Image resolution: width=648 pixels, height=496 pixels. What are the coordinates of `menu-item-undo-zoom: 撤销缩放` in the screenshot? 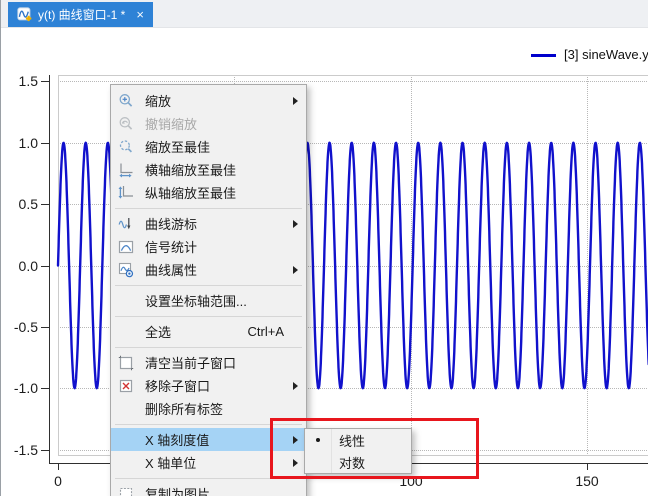 It's located at (208, 123).